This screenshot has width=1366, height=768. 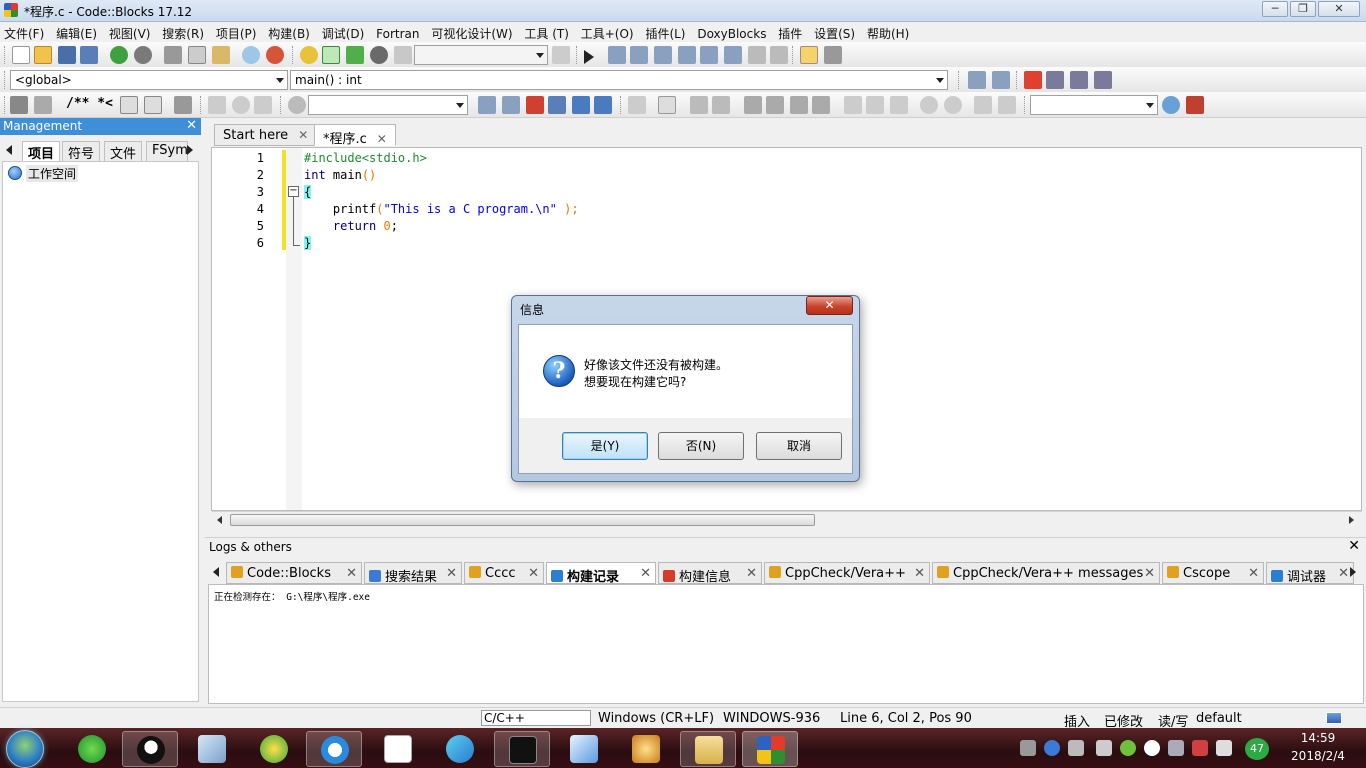 What do you see at coordinates (293, 191) in the screenshot?
I see `fold-toggle-icon: −` at bounding box center [293, 191].